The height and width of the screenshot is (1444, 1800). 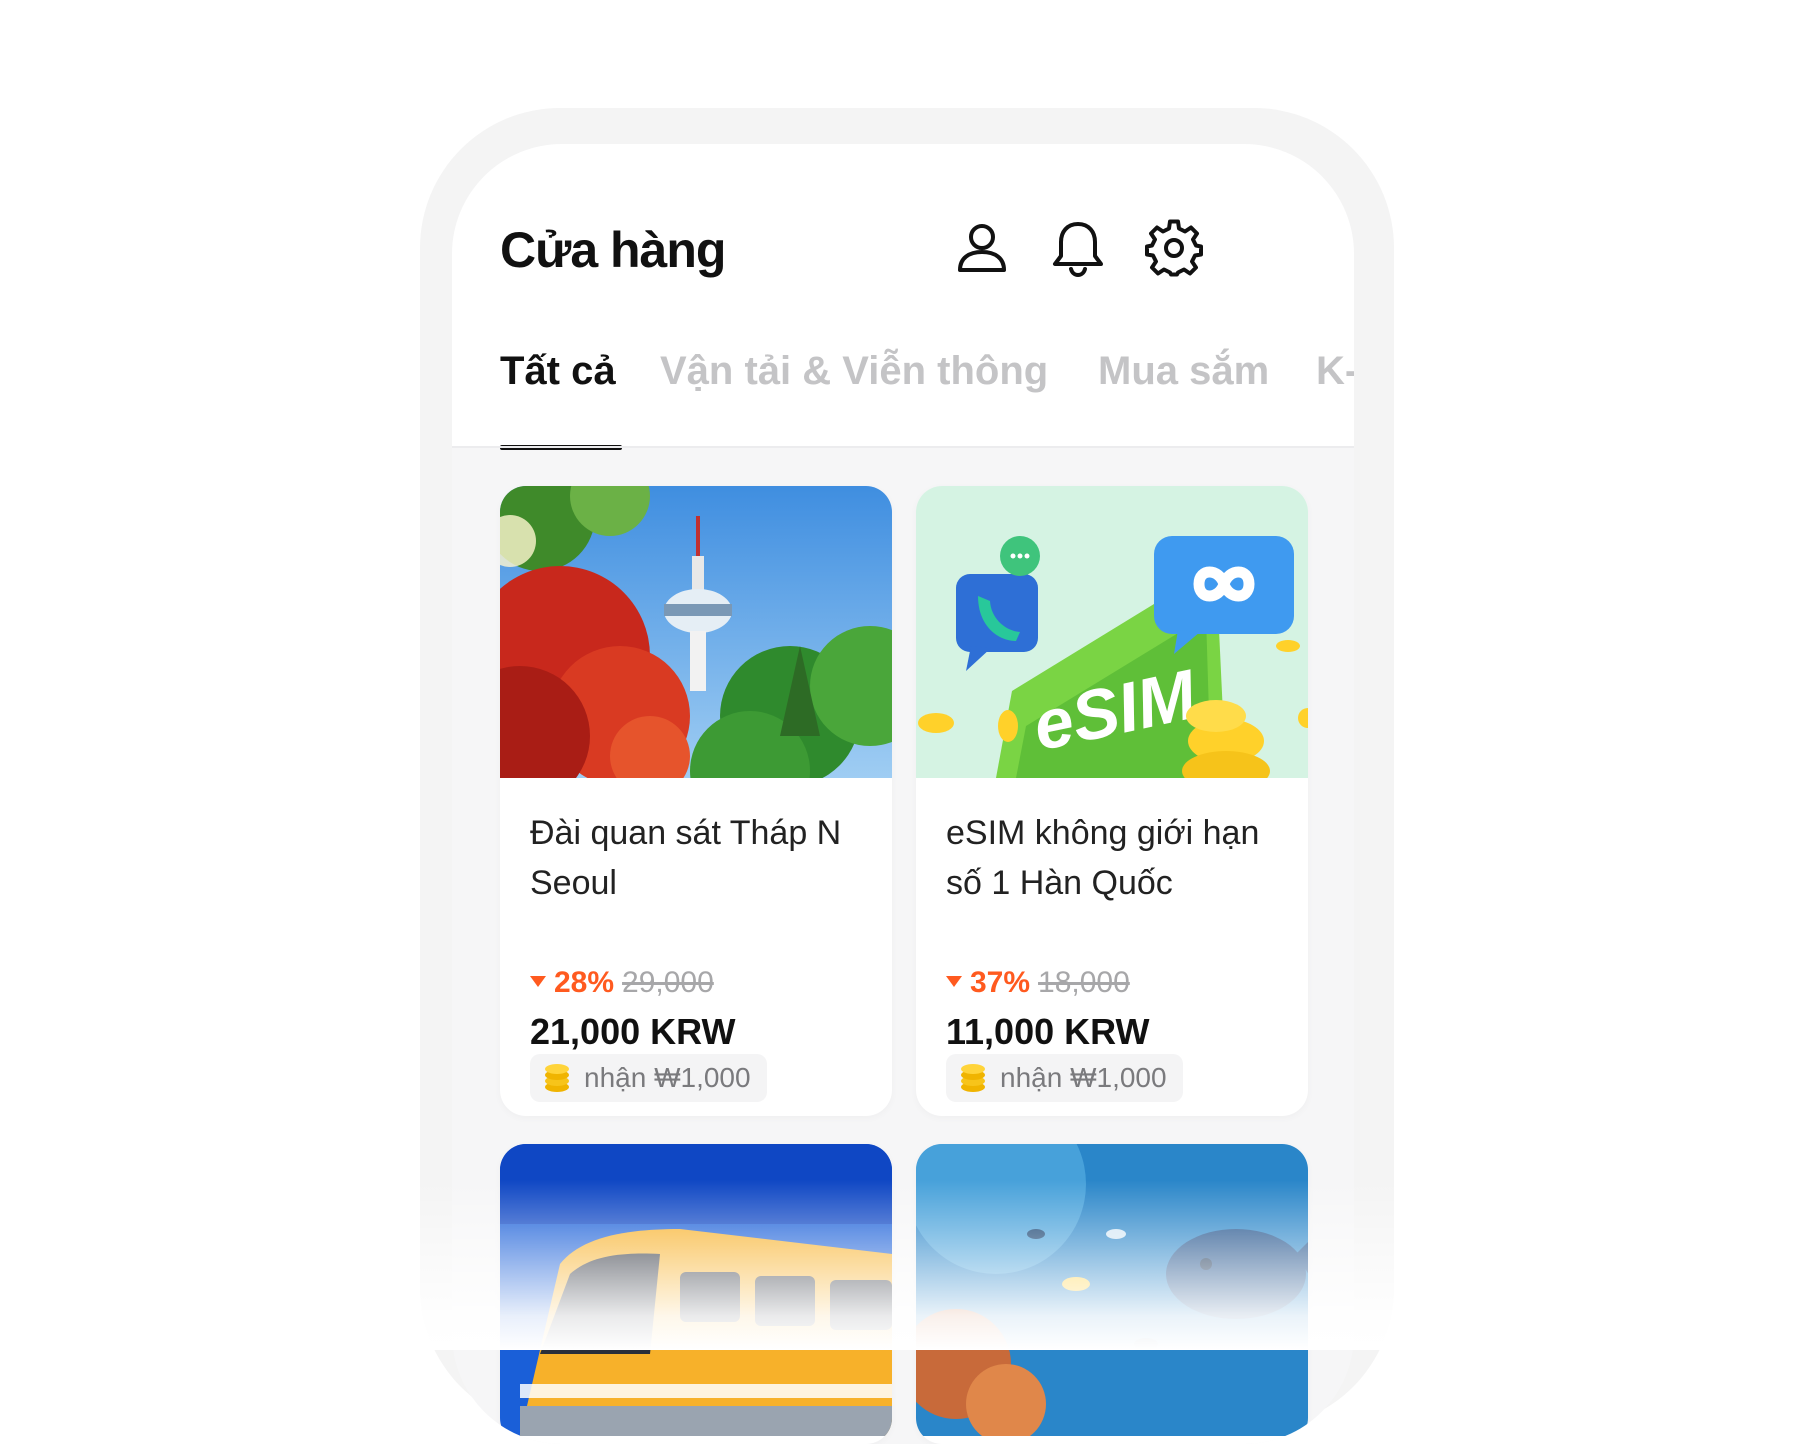 What do you see at coordinates (633, 1031) in the screenshot?
I see `product-price: 21,000 KRW` at bounding box center [633, 1031].